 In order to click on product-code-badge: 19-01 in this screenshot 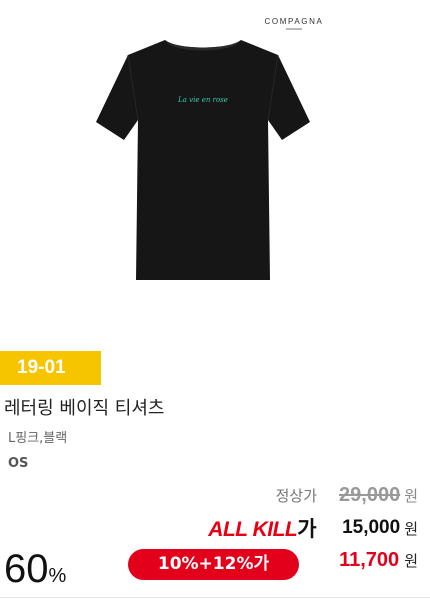, I will do `click(50, 368)`.